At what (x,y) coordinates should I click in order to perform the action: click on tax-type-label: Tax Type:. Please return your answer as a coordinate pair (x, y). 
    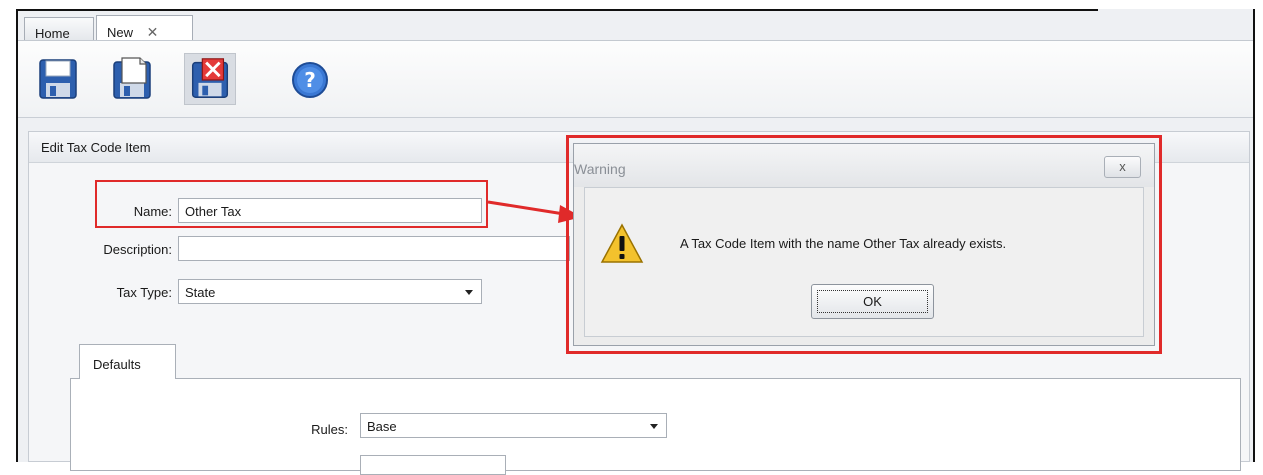
    Looking at the image, I should click on (144, 292).